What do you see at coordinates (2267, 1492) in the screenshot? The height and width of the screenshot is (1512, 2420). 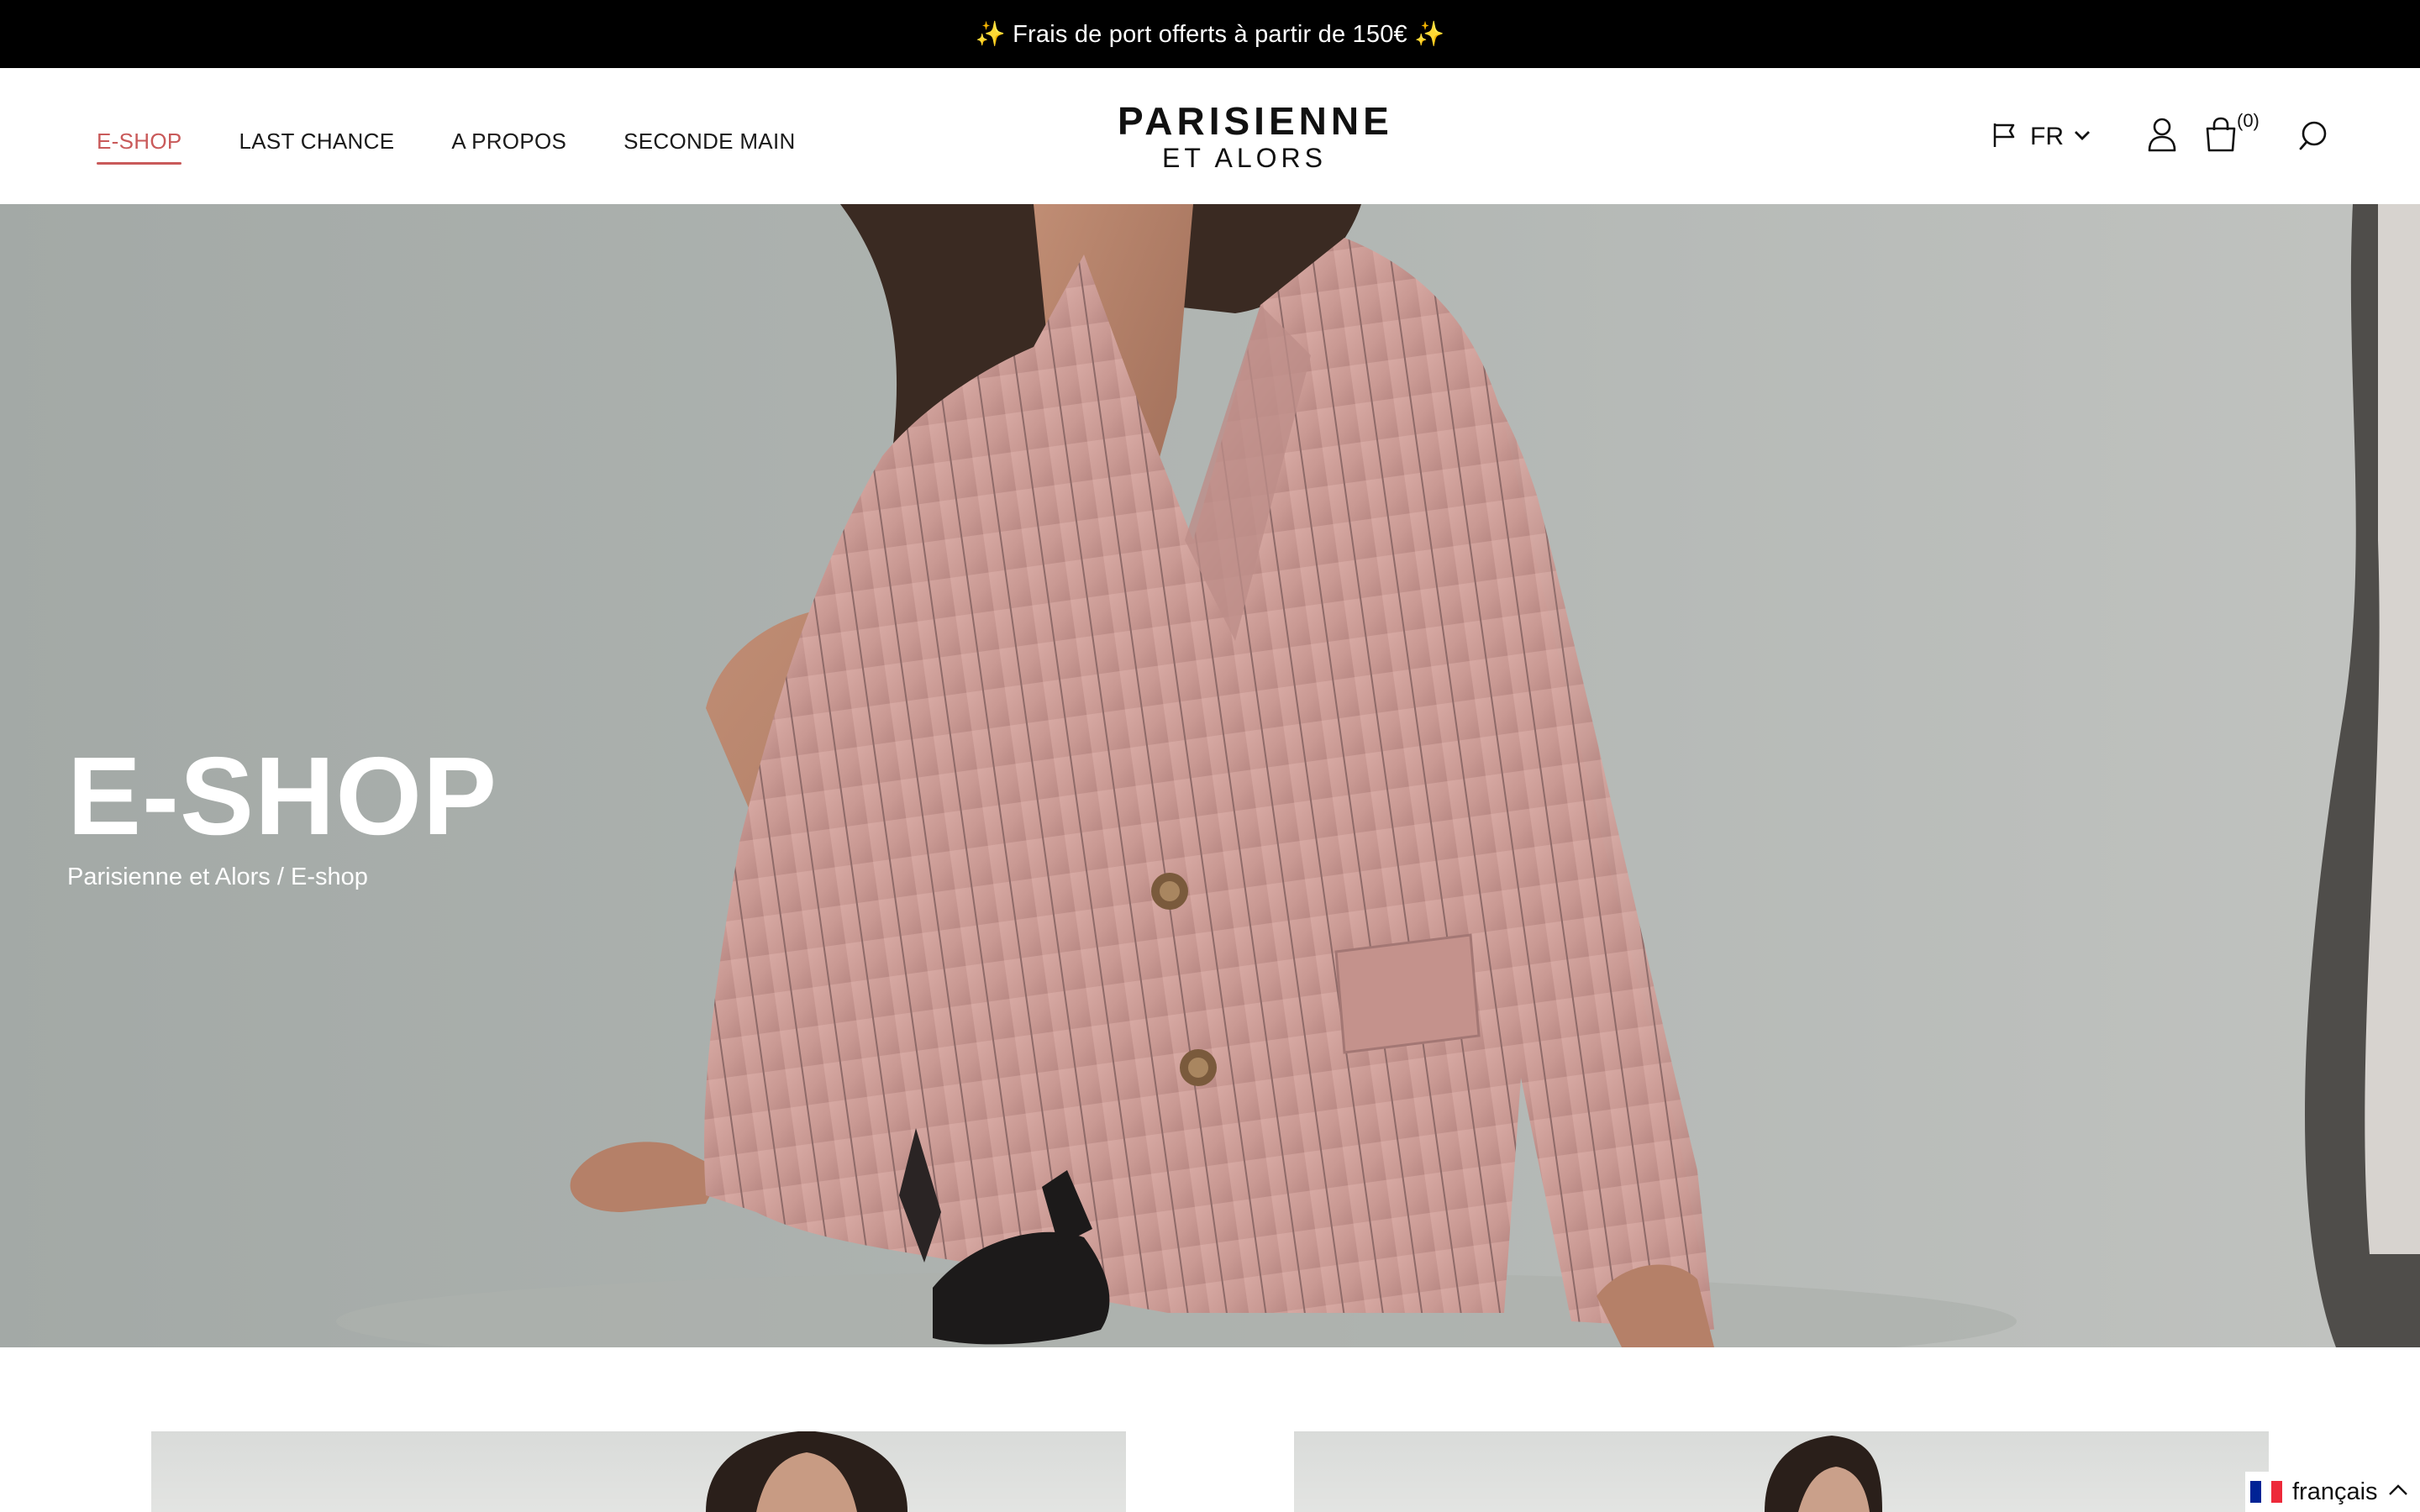 I see `french-flag-icon` at bounding box center [2267, 1492].